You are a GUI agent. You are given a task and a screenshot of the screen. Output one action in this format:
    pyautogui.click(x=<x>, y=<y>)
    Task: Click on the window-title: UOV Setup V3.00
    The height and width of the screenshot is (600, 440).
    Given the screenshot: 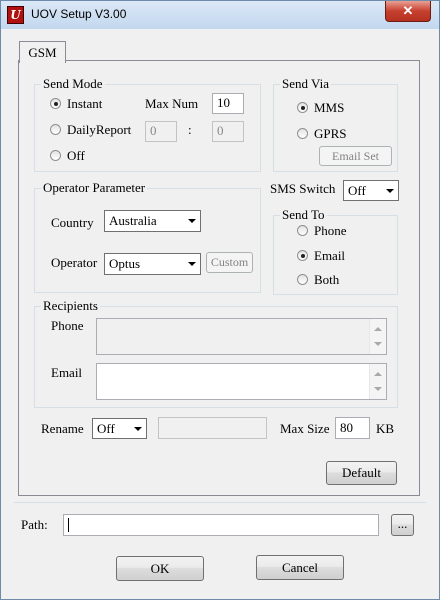 What is the action you would take?
    pyautogui.click(x=79, y=14)
    